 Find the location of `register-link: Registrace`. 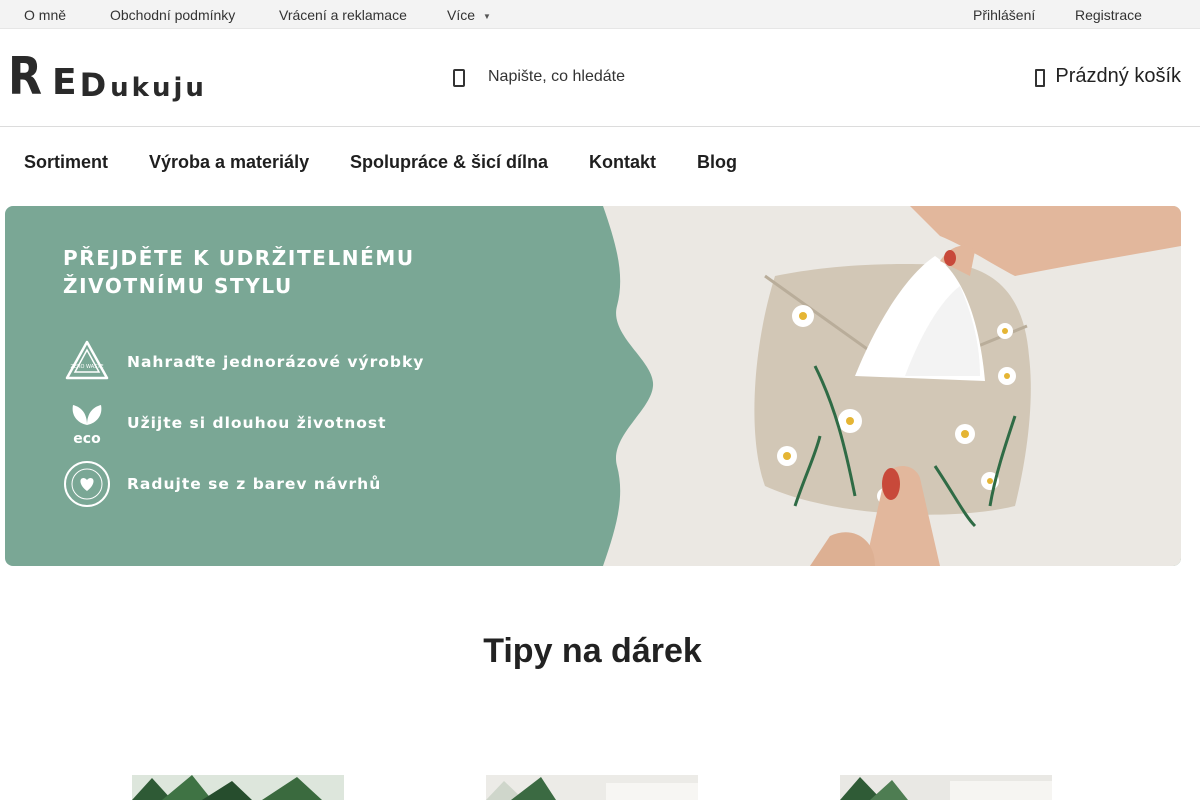

register-link: Registrace is located at coordinates (1108, 15).